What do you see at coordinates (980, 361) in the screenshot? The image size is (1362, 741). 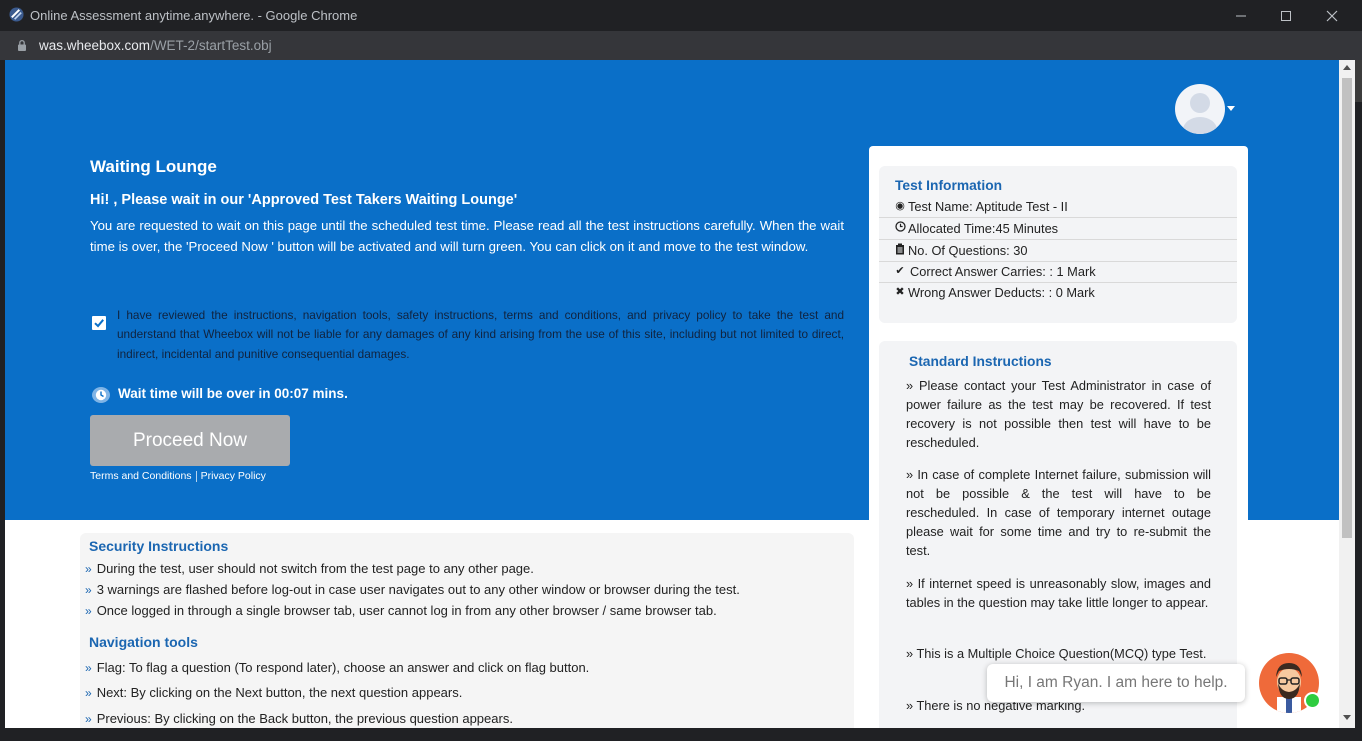 I see `standard-instructions-title: Standard Instructions` at bounding box center [980, 361].